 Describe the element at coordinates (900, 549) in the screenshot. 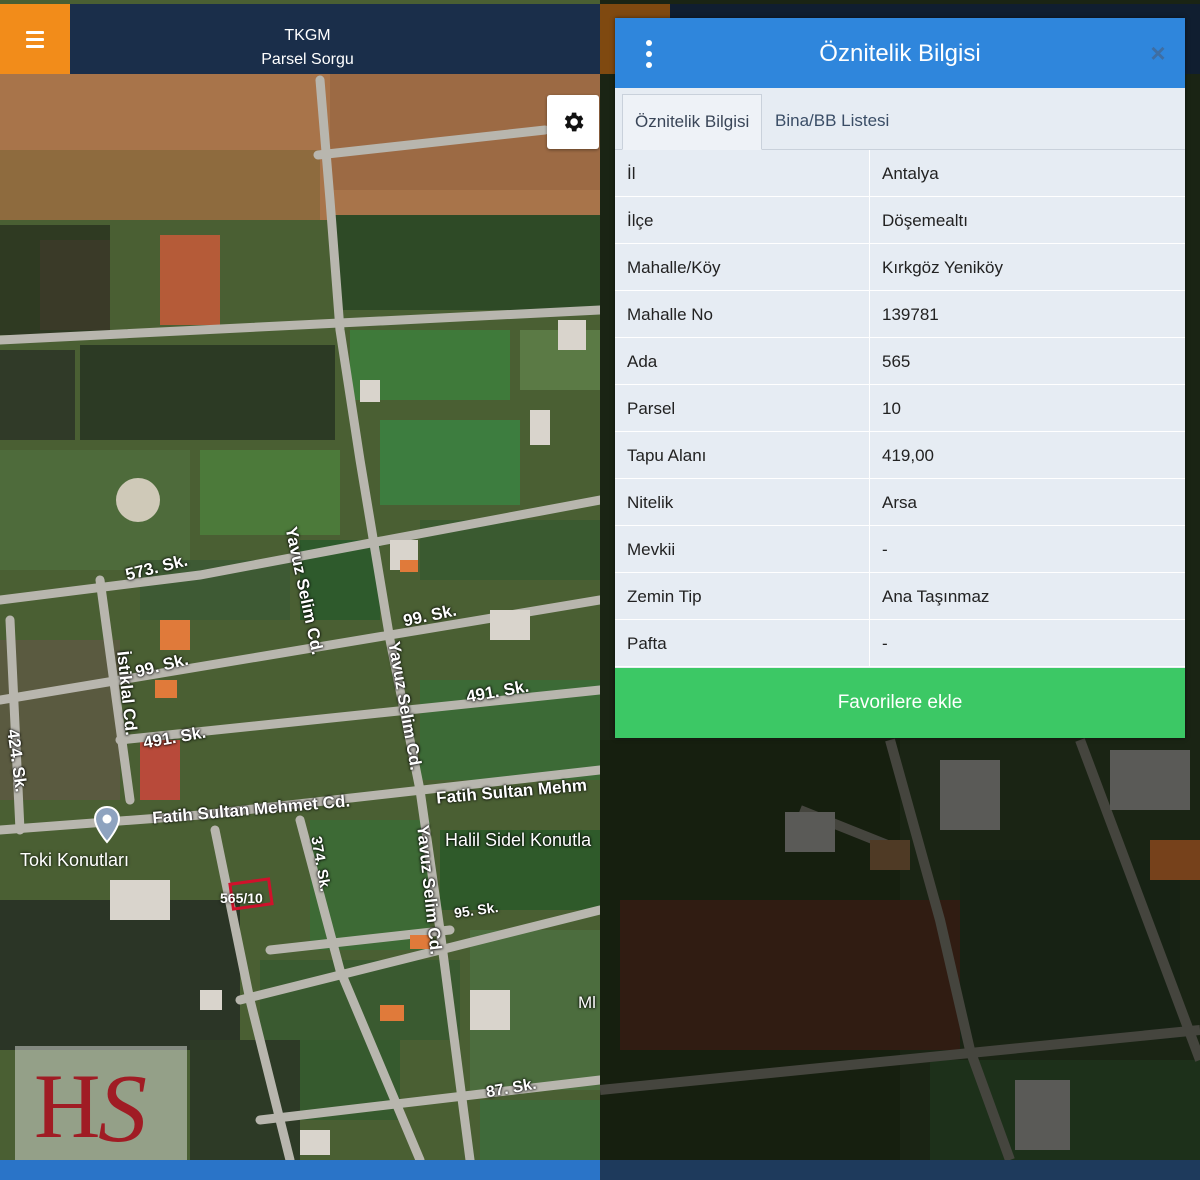

I see `table-row: Mevkii -` at that location.